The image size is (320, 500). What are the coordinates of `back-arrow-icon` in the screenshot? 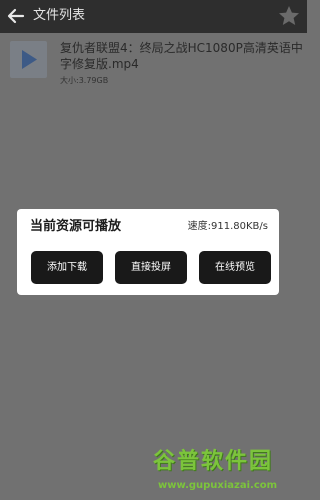 It's located at (16, 16).